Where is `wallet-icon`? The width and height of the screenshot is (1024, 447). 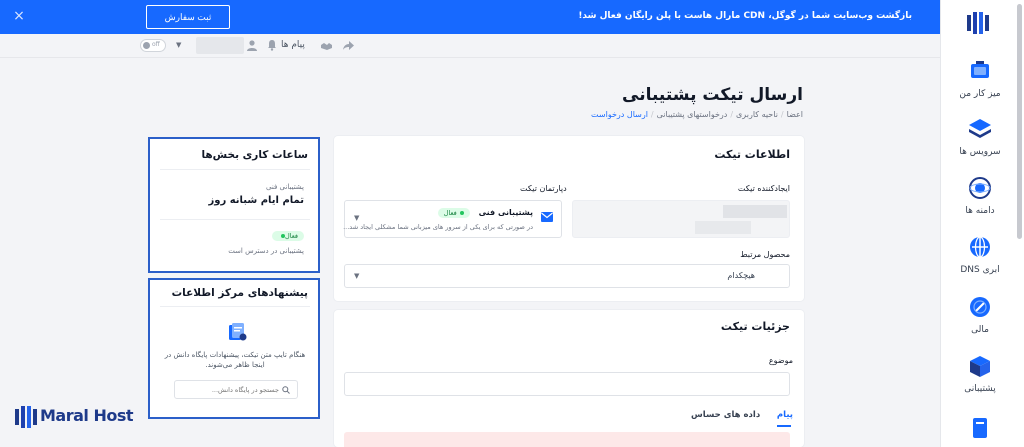 wallet-icon is located at coordinates (980, 307).